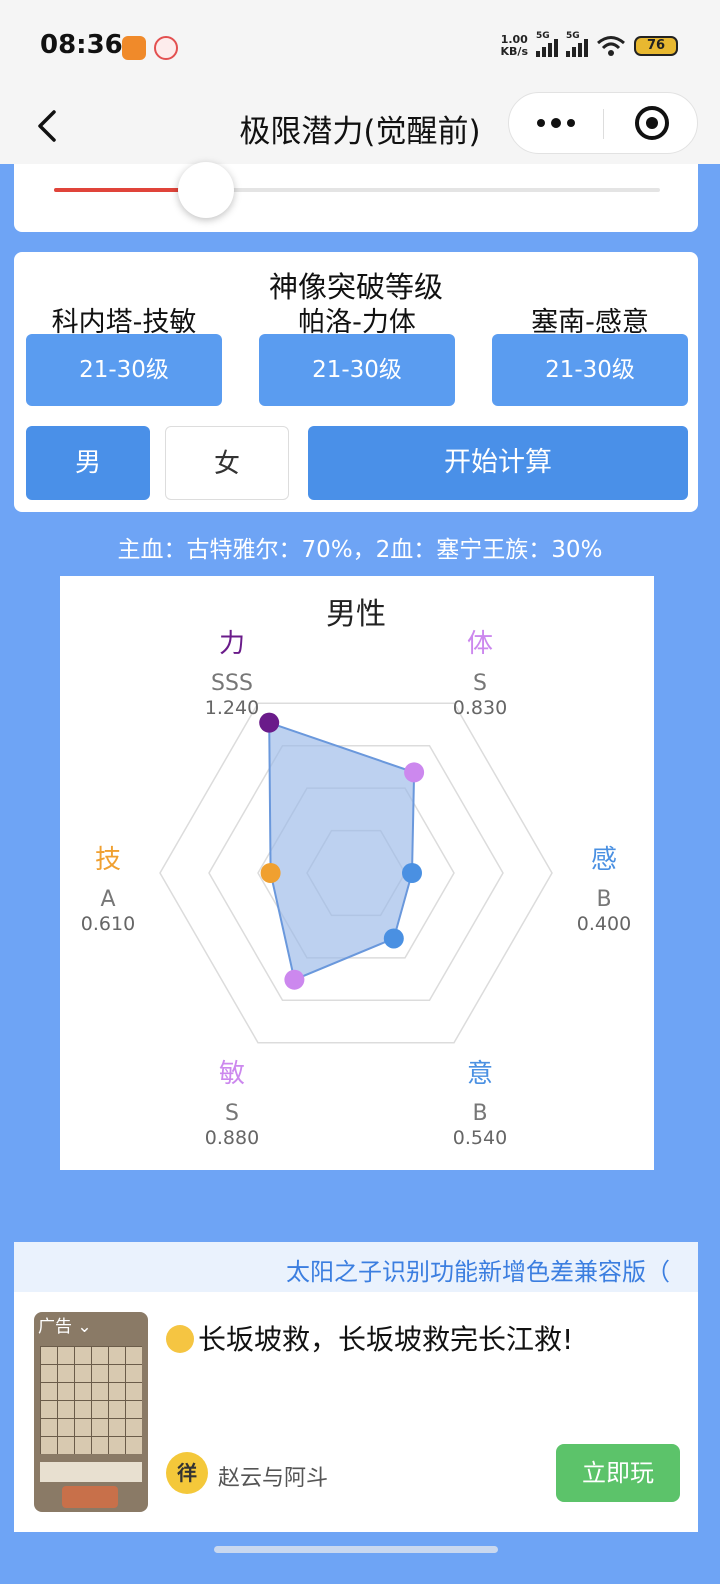 This screenshot has width=720, height=1584. Describe the element at coordinates (357, 190) in the screenshot. I see `slider-track` at that location.